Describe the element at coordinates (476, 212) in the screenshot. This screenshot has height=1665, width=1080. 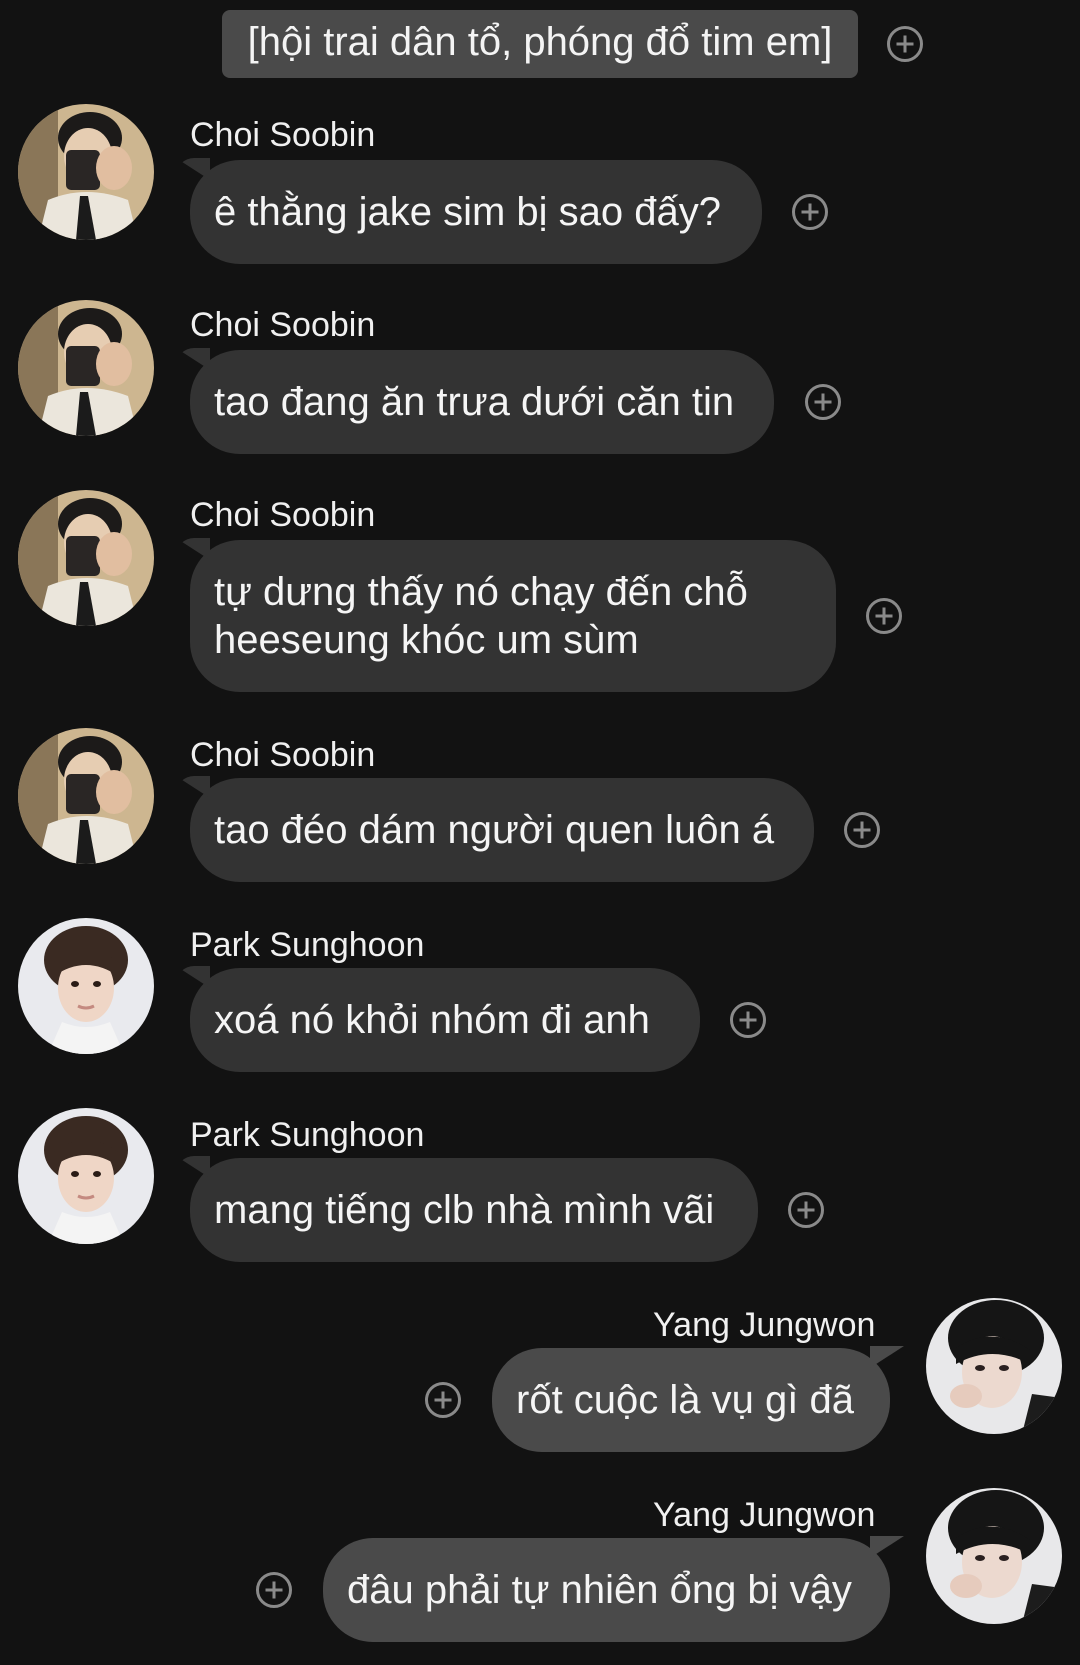
I see `message-bubble: ê thằng jake sim bị sao đấy?` at that location.